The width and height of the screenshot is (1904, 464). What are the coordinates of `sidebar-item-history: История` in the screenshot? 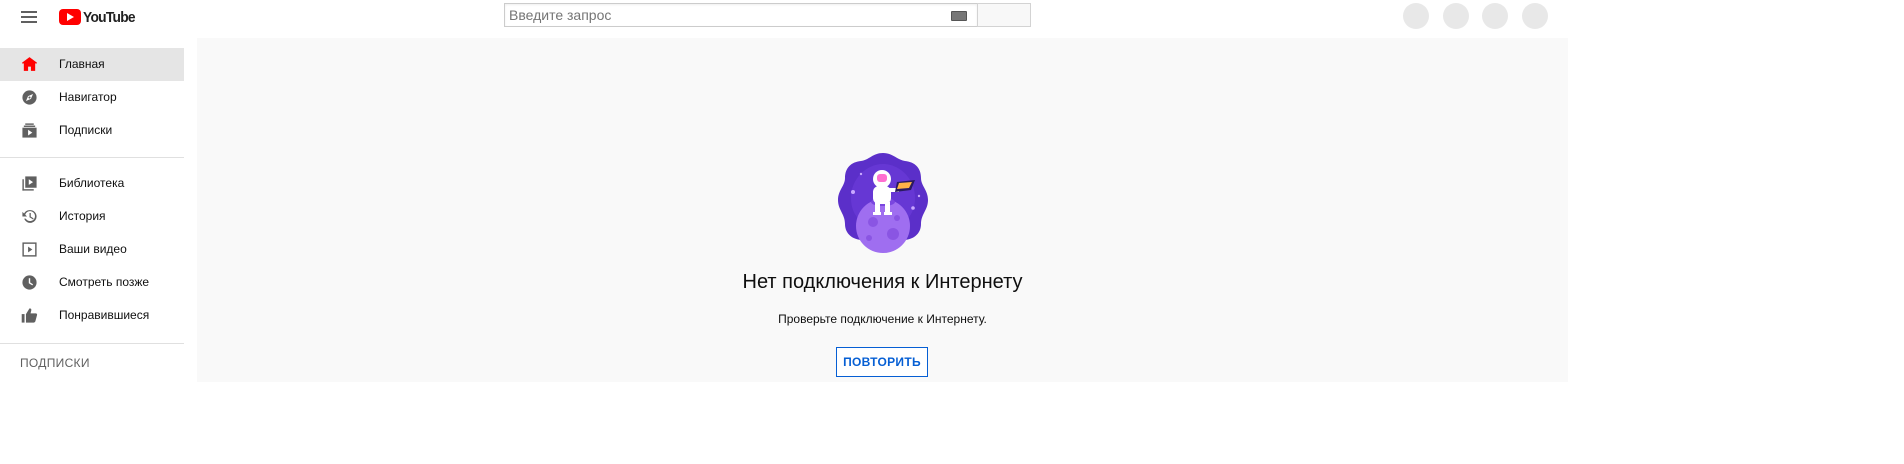 It's located at (92, 216).